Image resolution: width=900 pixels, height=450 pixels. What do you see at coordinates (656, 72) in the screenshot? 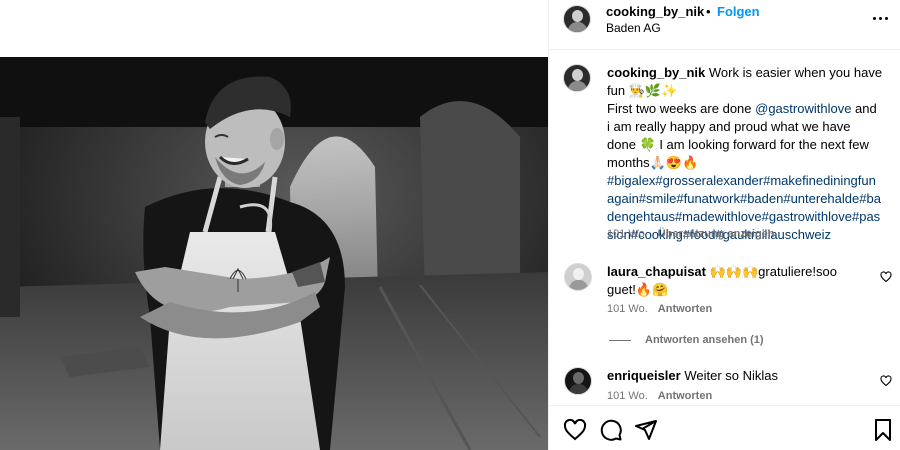
I see `caption-username: cooking_by_nik` at bounding box center [656, 72].